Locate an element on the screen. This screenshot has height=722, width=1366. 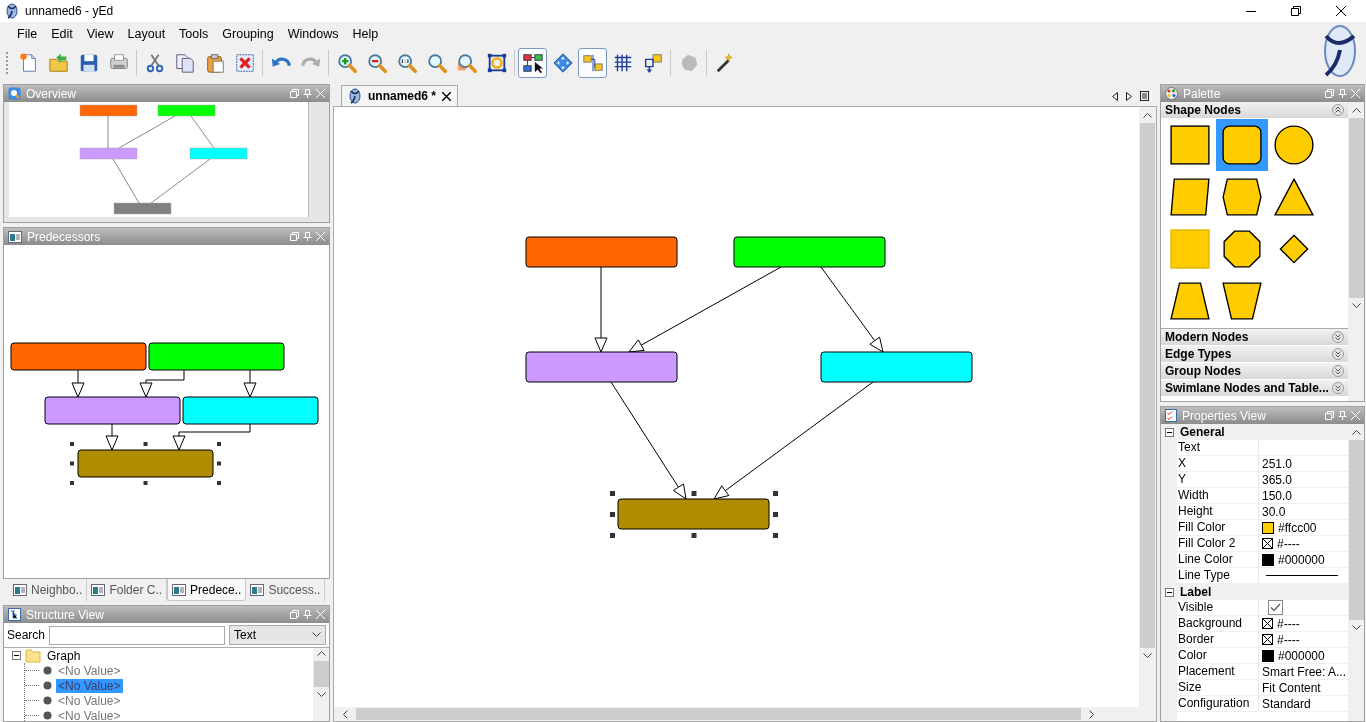
tree-item: Graph is located at coordinates (64, 655).